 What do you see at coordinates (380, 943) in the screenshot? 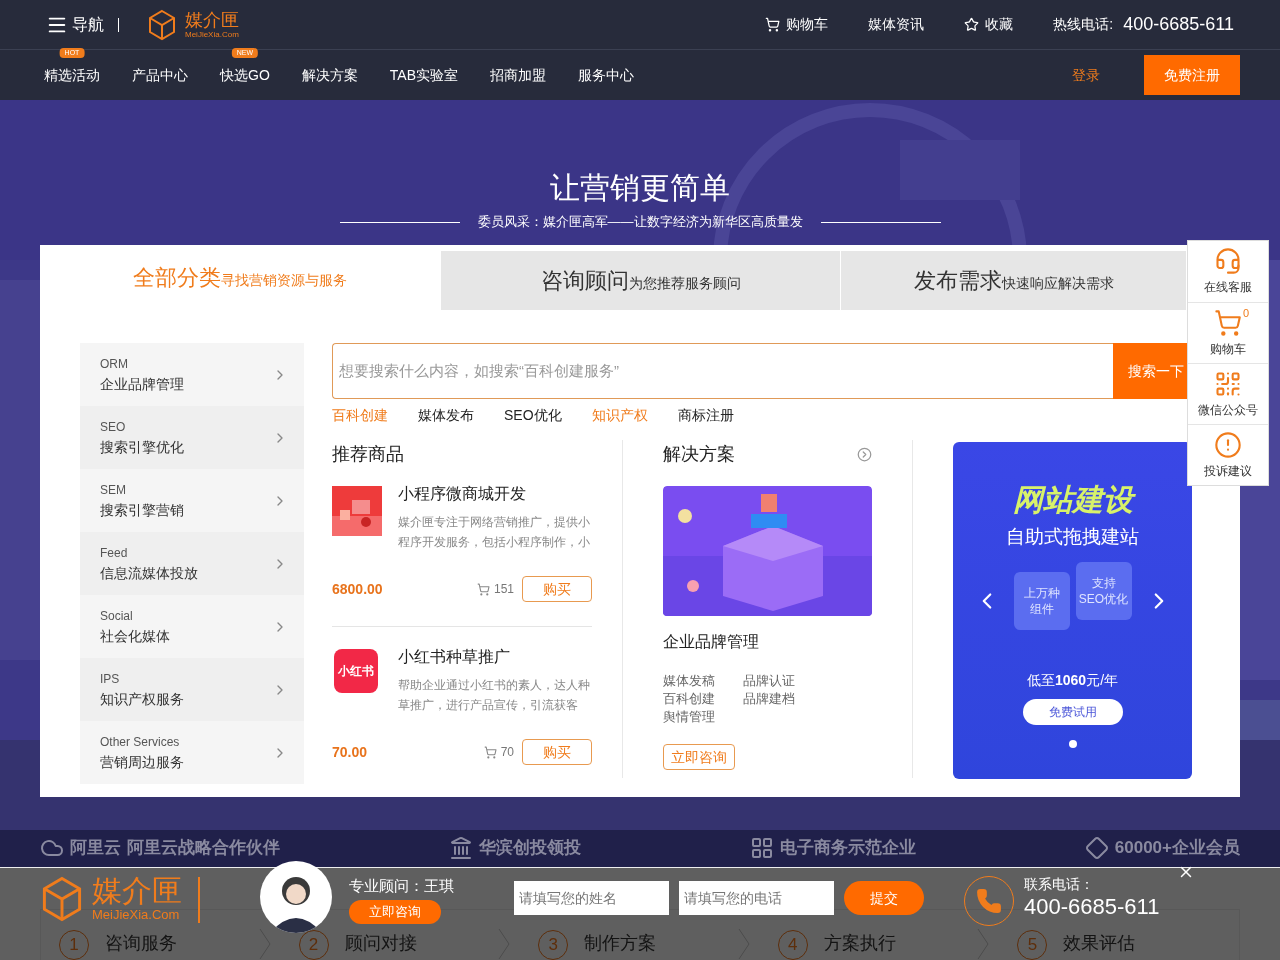
I see `step-label: 顾问对接` at bounding box center [380, 943].